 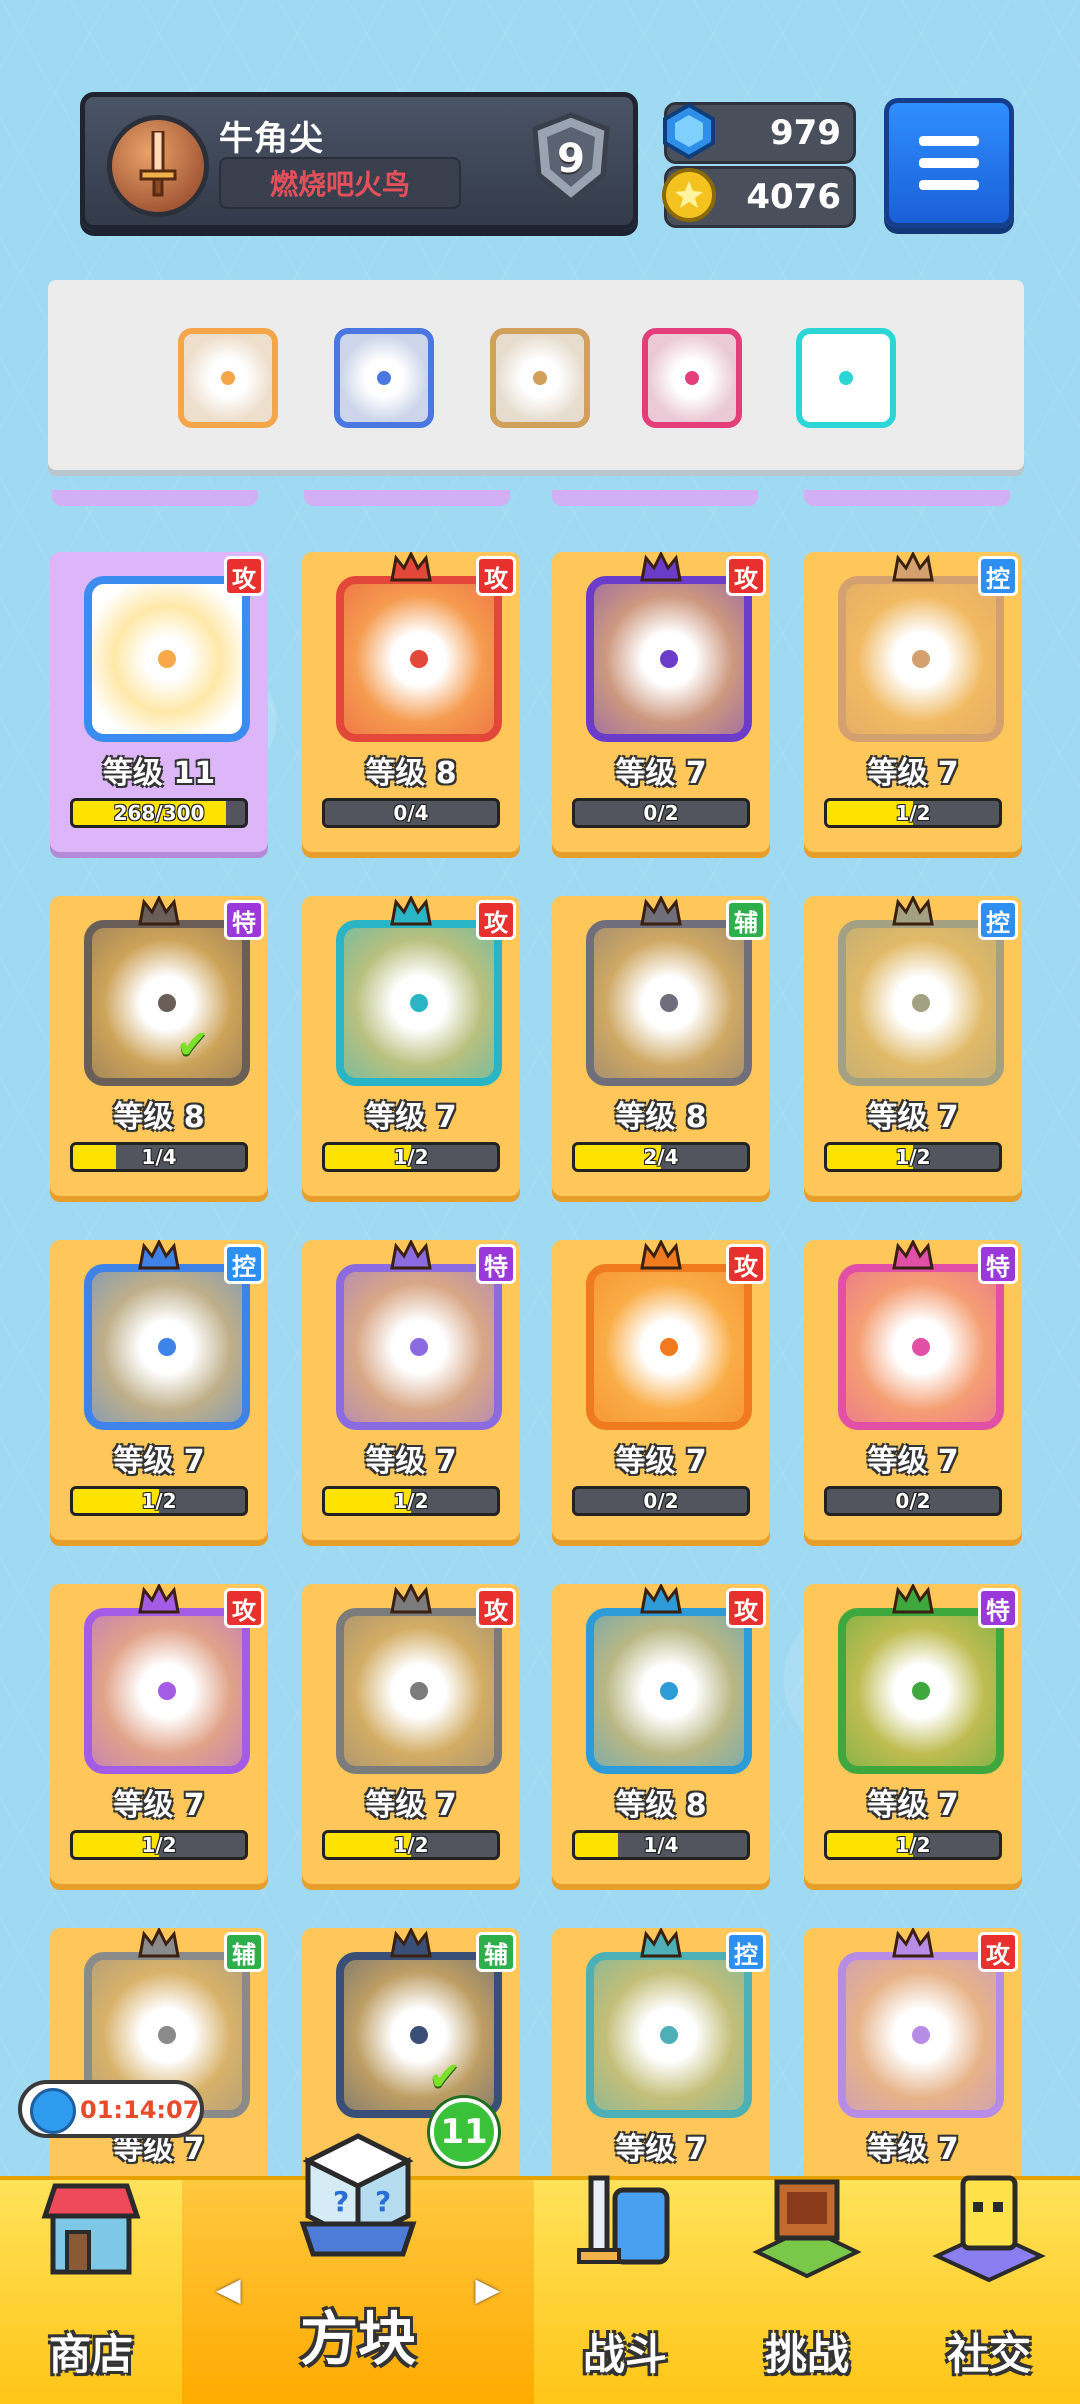 I want to click on heart-icon, so click(x=228, y=378).